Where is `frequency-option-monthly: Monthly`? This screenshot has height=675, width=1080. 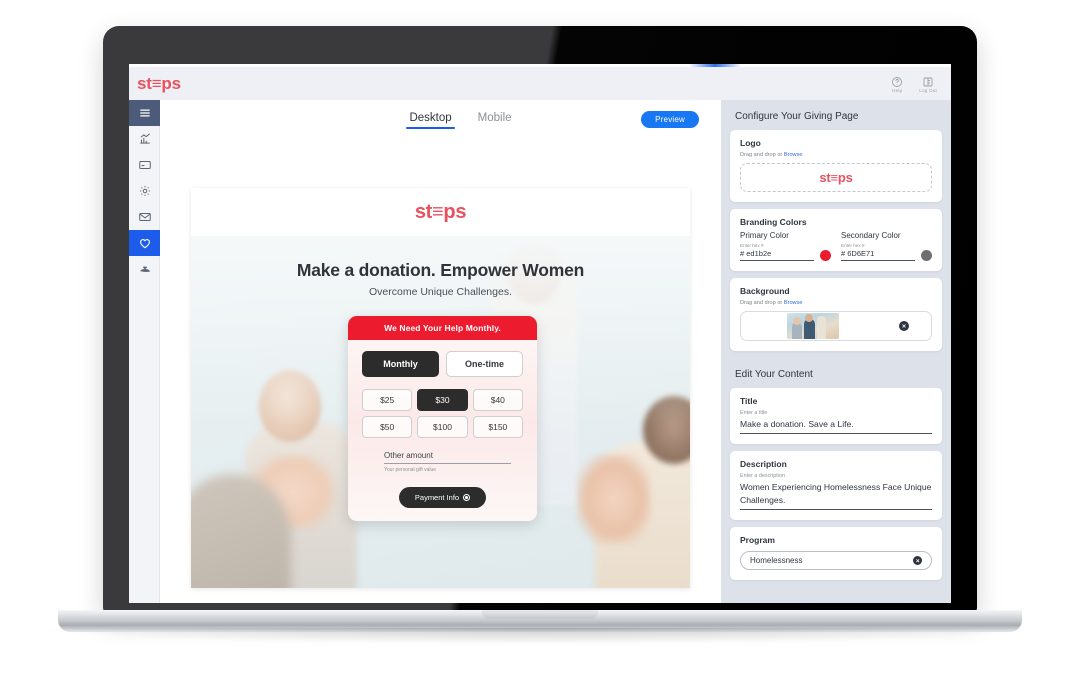 frequency-option-monthly: Monthly is located at coordinates (400, 364).